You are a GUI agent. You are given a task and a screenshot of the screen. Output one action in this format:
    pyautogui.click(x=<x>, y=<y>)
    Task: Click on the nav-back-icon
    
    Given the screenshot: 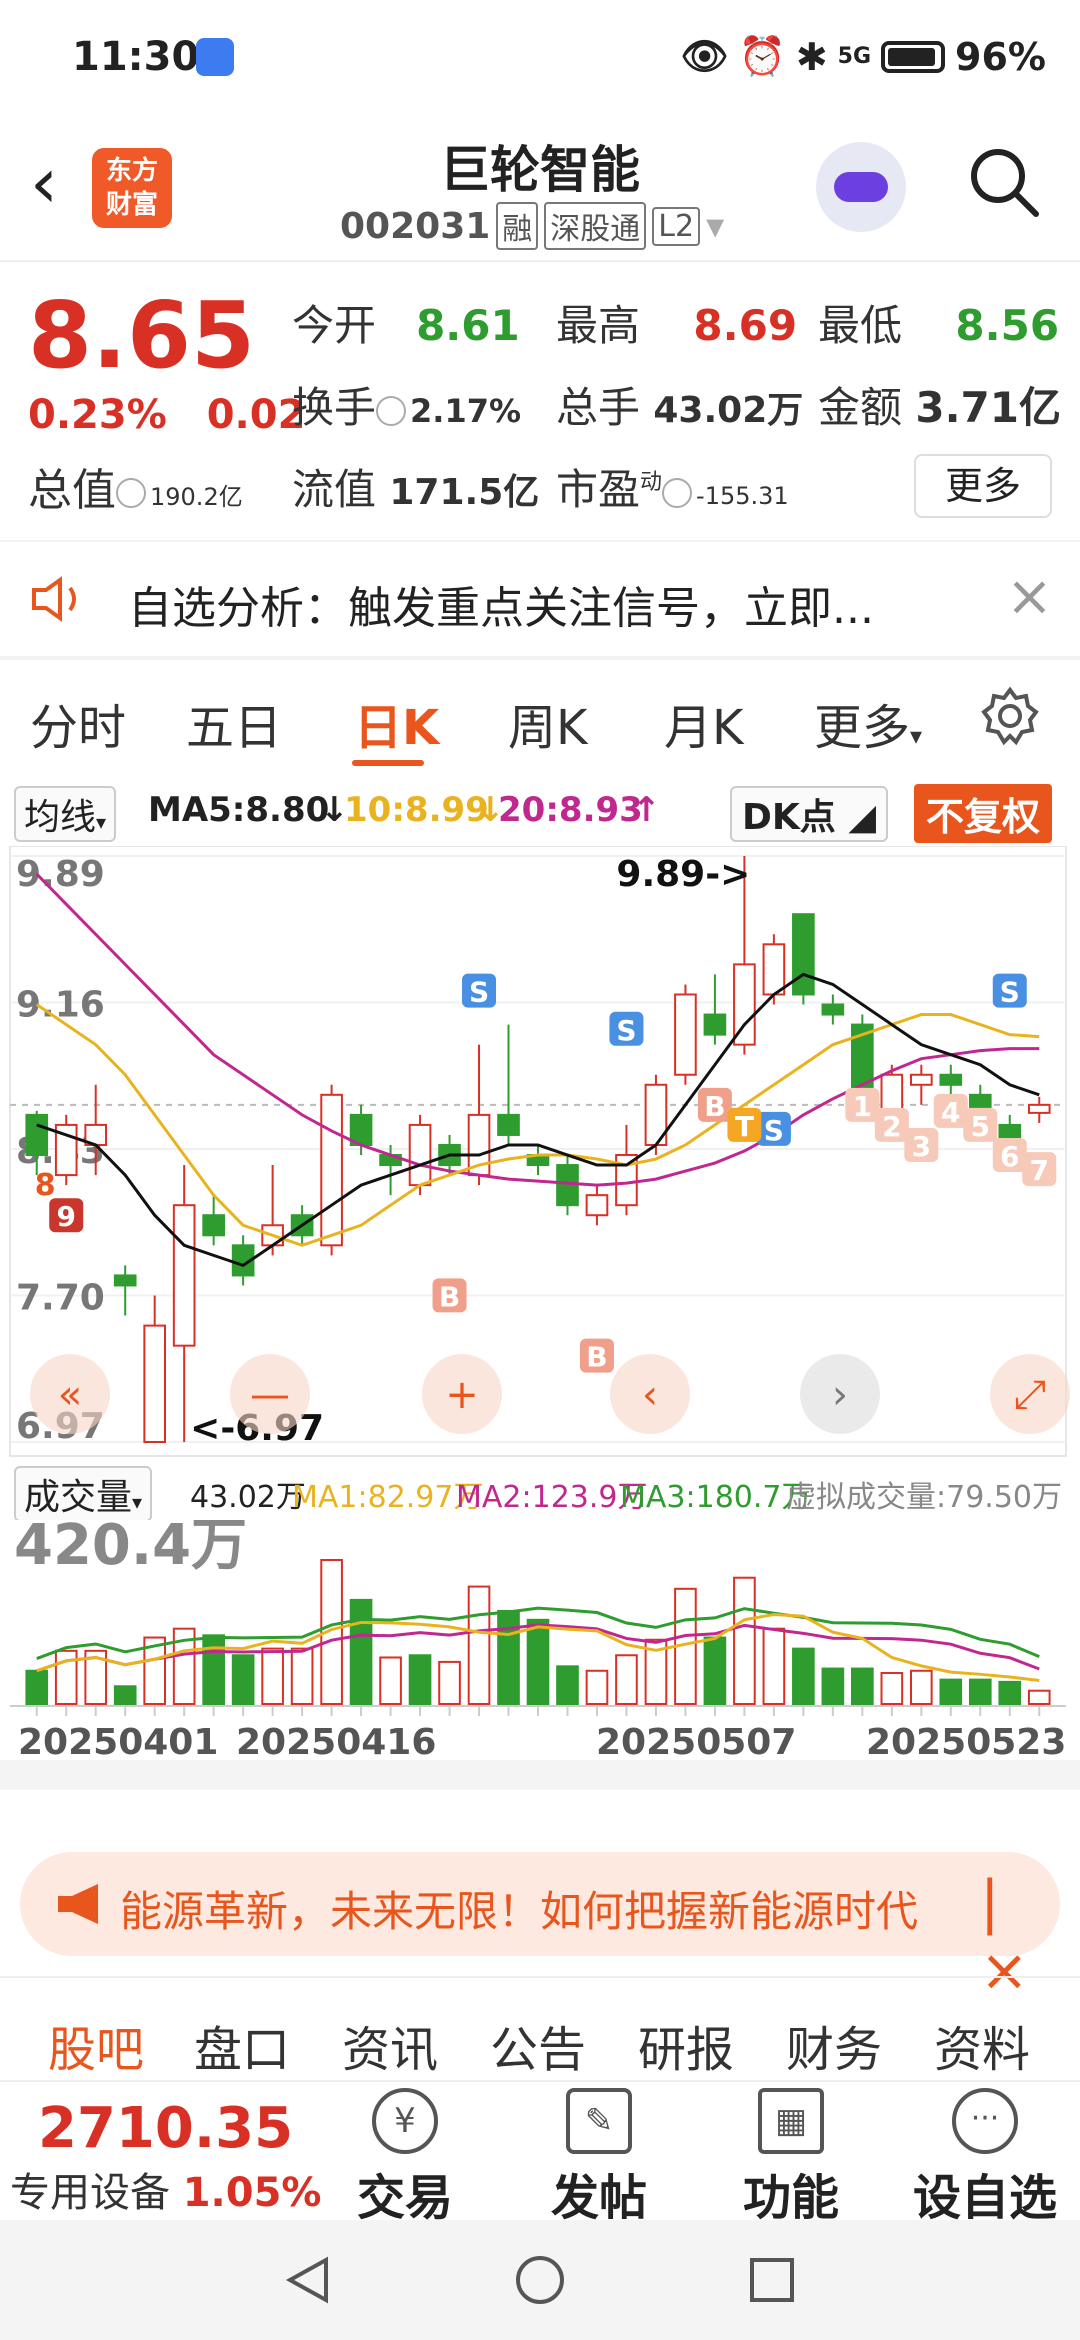 What is the action you would take?
    pyautogui.click(x=308, y=2280)
    